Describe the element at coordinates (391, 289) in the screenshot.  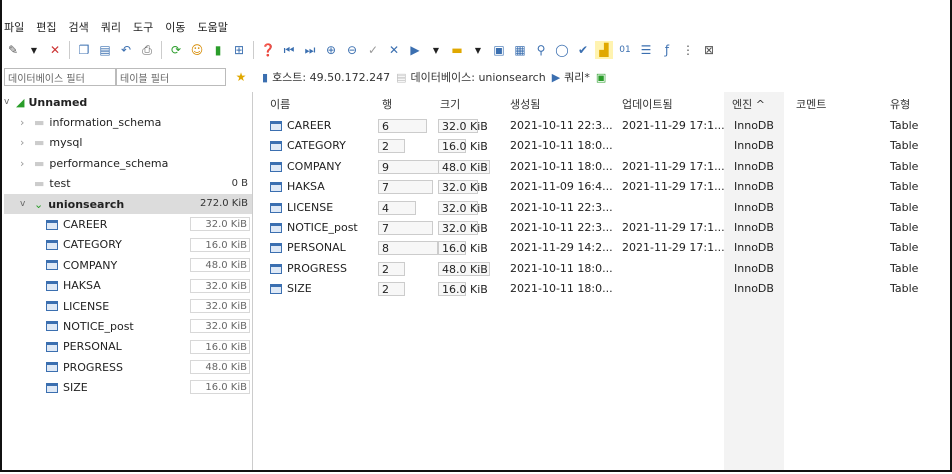
I see `cell-rows: 2` at that location.